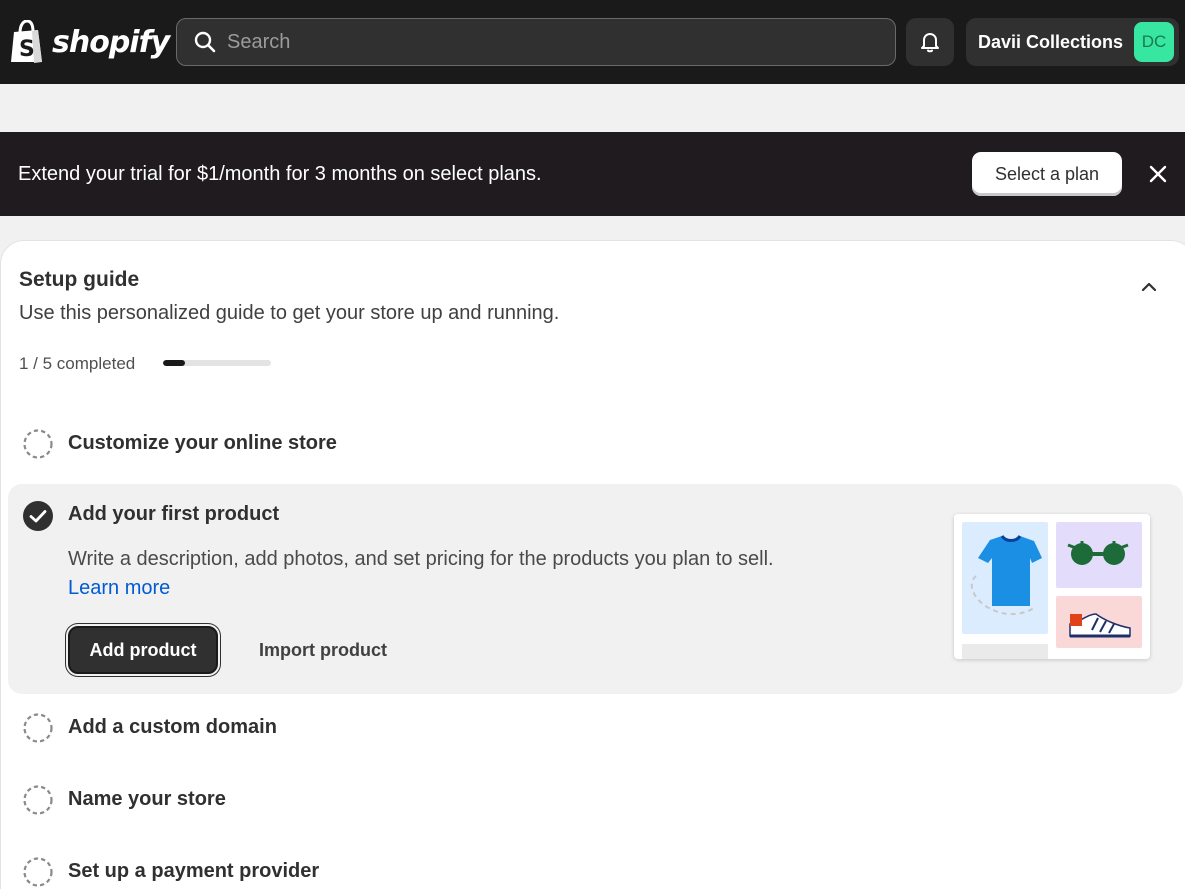 The height and width of the screenshot is (889, 1185). What do you see at coordinates (174, 363) in the screenshot?
I see `progress-bar-fill` at bounding box center [174, 363].